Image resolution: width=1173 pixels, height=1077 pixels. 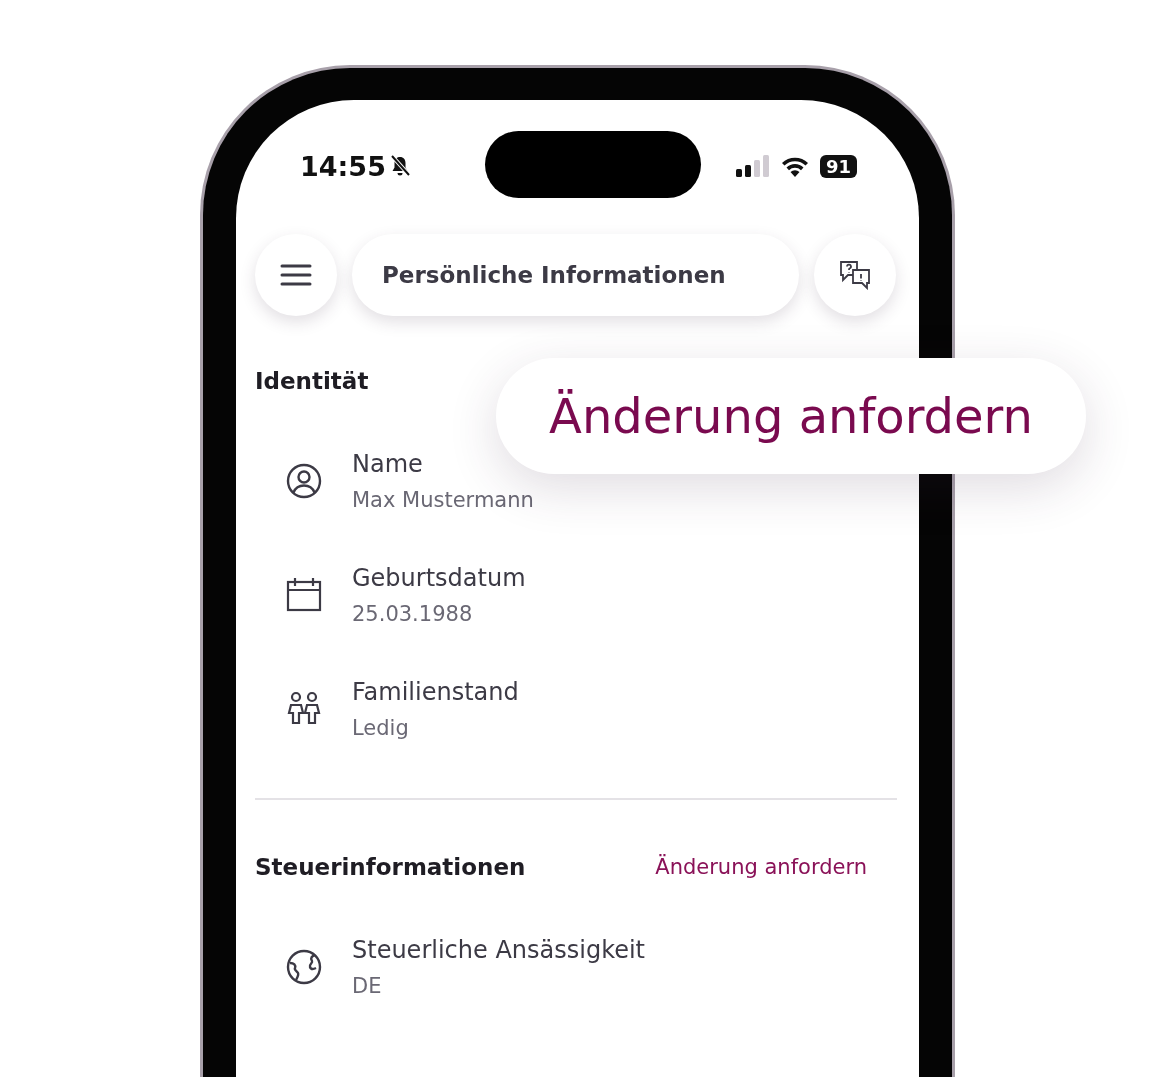 What do you see at coordinates (499, 950) in the screenshot?
I see `field-label: Steuerliche Ansässigkeit` at bounding box center [499, 950].